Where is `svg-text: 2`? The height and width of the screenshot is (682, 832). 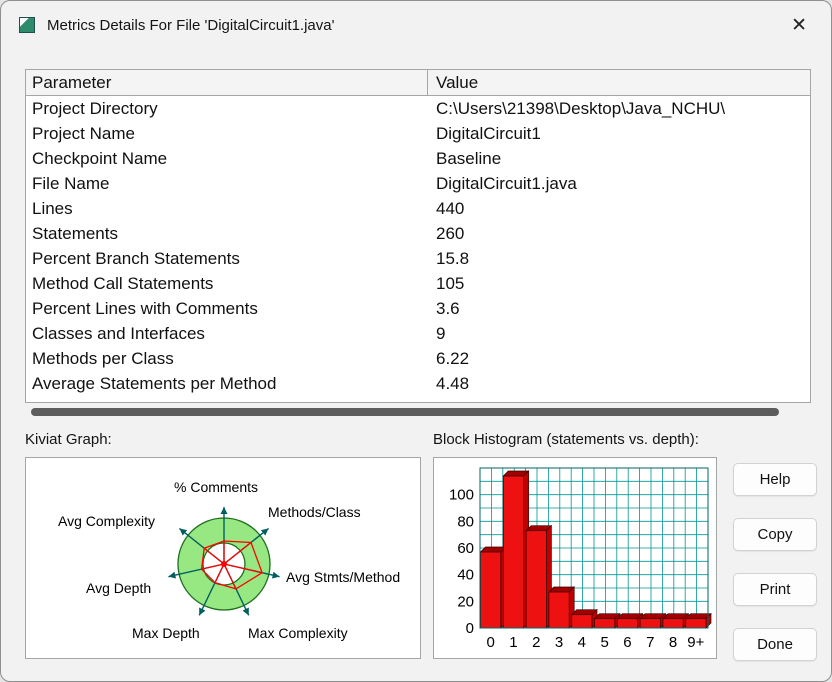
svg-text: 2 is located at coordinates (536, 642).